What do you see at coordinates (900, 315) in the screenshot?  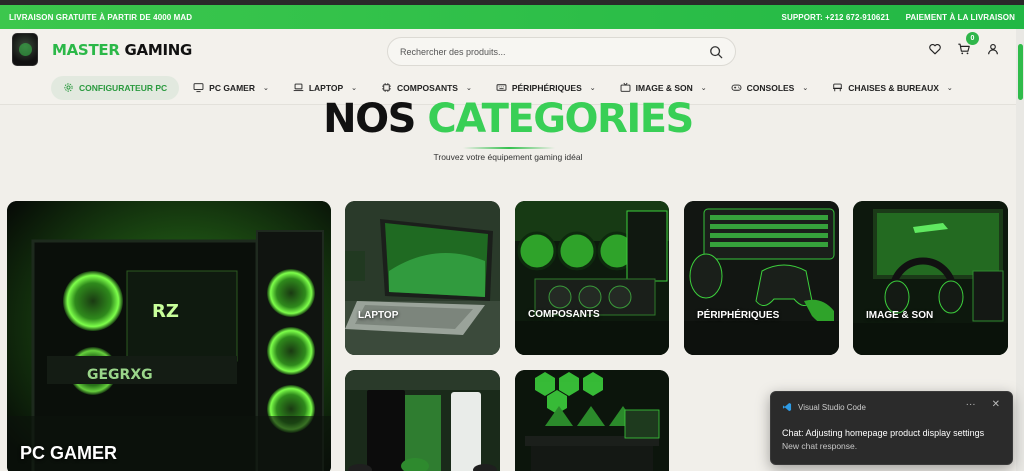 I see `category-label: IMAGE & SON` at bounding box center [900, 315].